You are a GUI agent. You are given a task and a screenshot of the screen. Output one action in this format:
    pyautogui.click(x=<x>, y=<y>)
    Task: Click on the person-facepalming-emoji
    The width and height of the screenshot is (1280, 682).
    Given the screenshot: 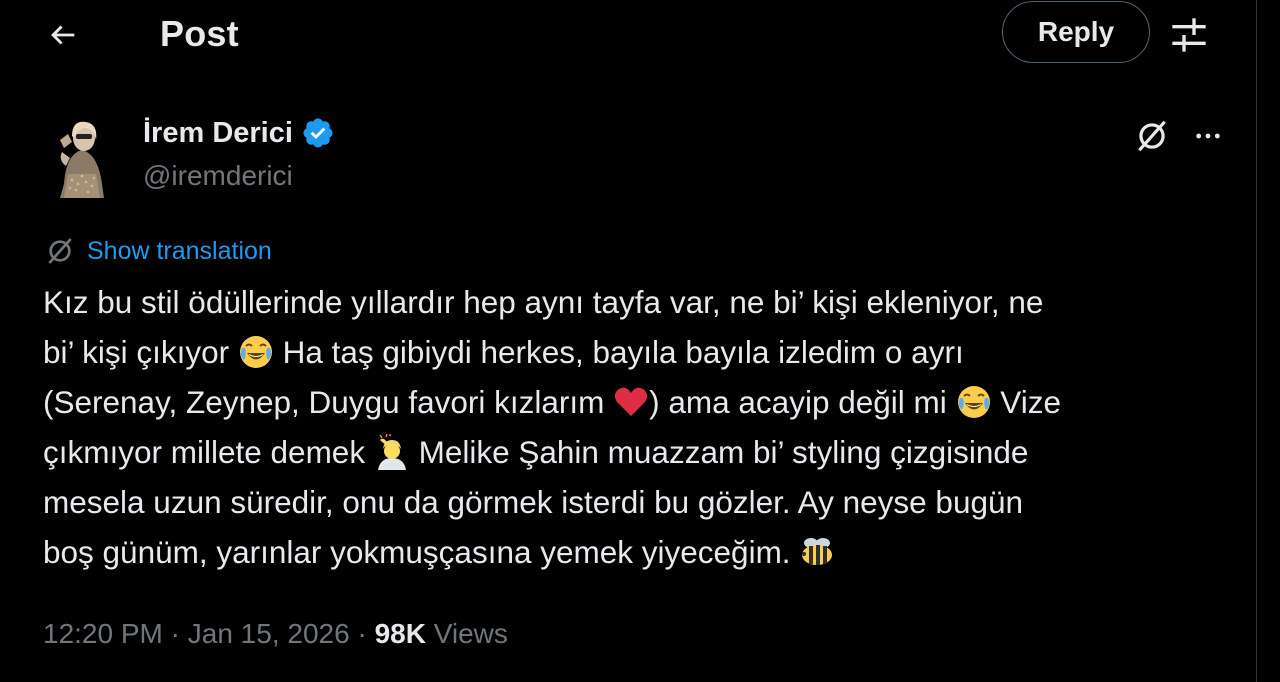 What is the action you would take?
    pyautogui.click(x=391, y=452)
    